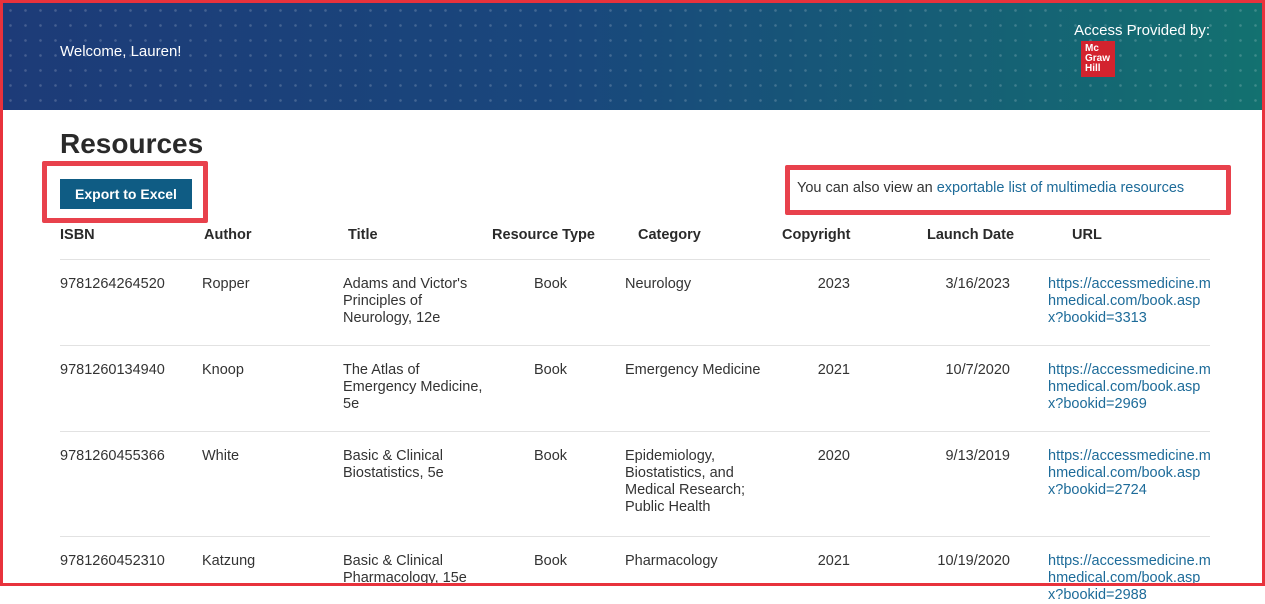 The image size is (1265, 604). What do you see at coordinates (816, 235) in the screenshot?
I see `header-copyright: Copyright` at bounding box center [816, 235].